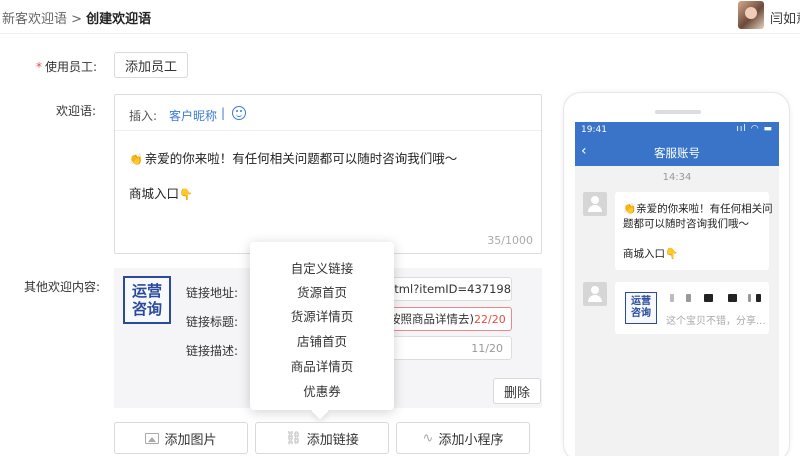  What do you see at coordinates (328, 113) in the screenshot?
I see `editor-toolbar: 插入: 客户昵称 |` at bounding box center [328, 113].